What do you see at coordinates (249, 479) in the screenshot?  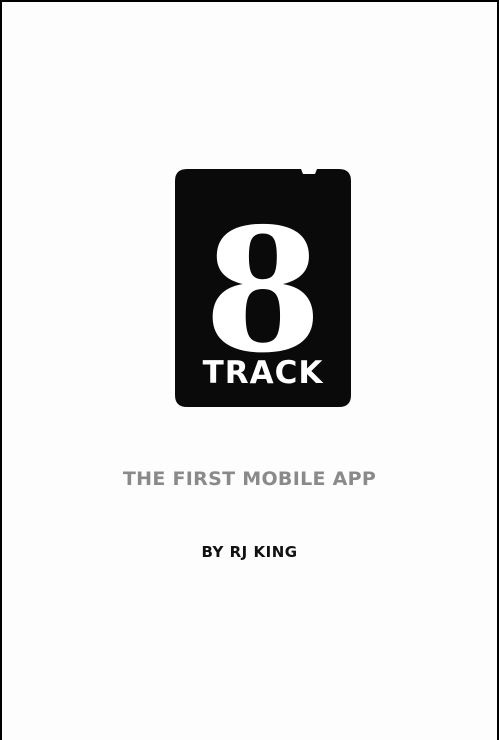 I see `subtitle: THE FIRST MOBILE APP` at bounding box center [249, 479].